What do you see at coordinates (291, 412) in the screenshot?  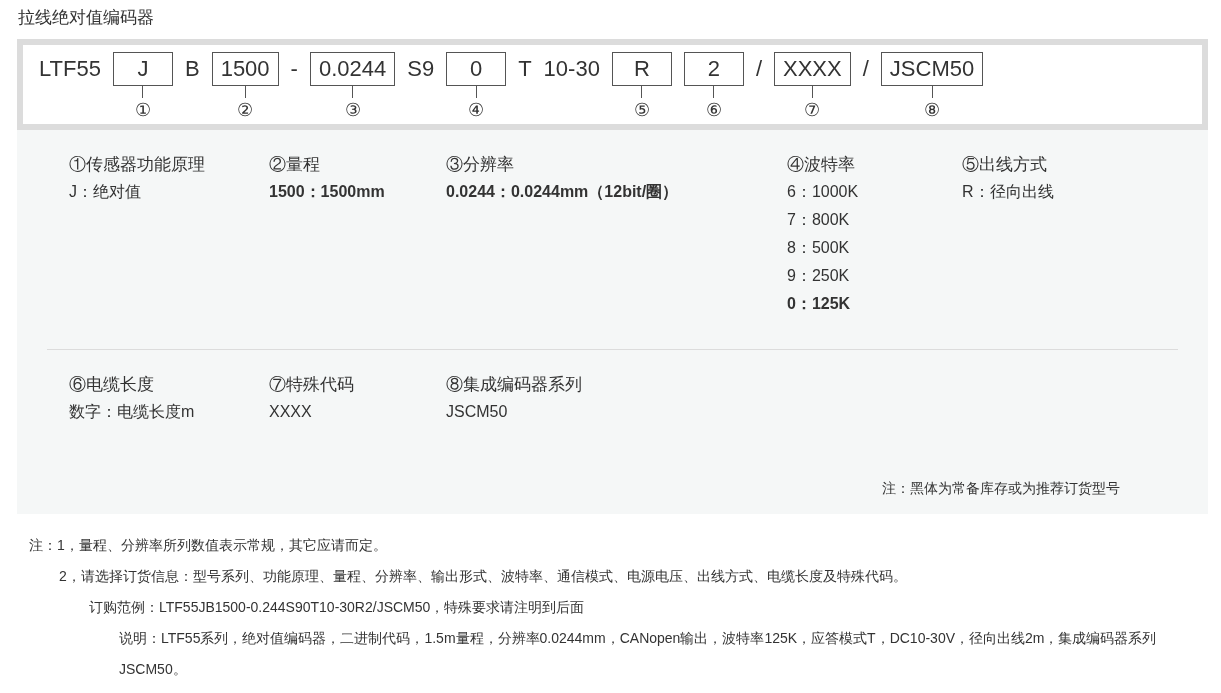 I see `legend-value: XXXX` at bounding box center [291, 412].